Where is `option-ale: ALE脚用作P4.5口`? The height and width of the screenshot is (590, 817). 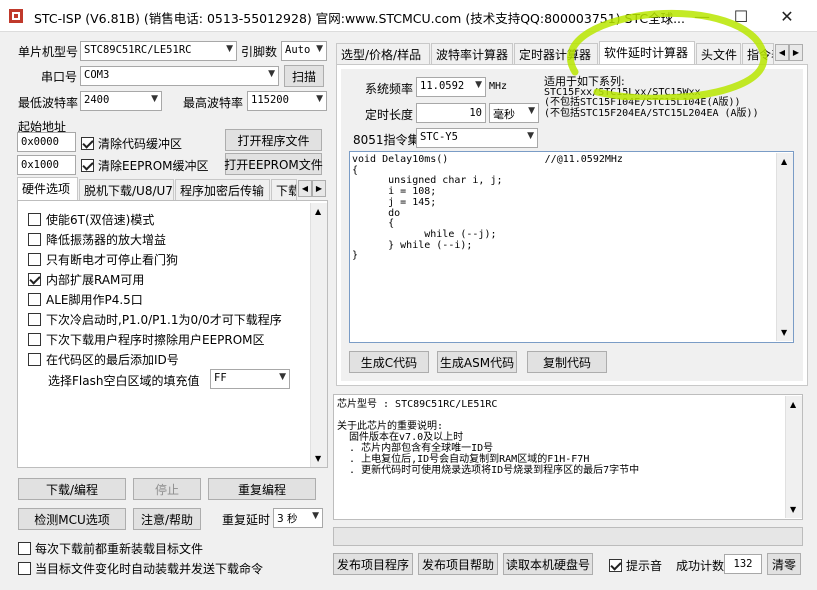
option-ale: ALE脚用作P4.5口 is located at coordinates (85, 299).